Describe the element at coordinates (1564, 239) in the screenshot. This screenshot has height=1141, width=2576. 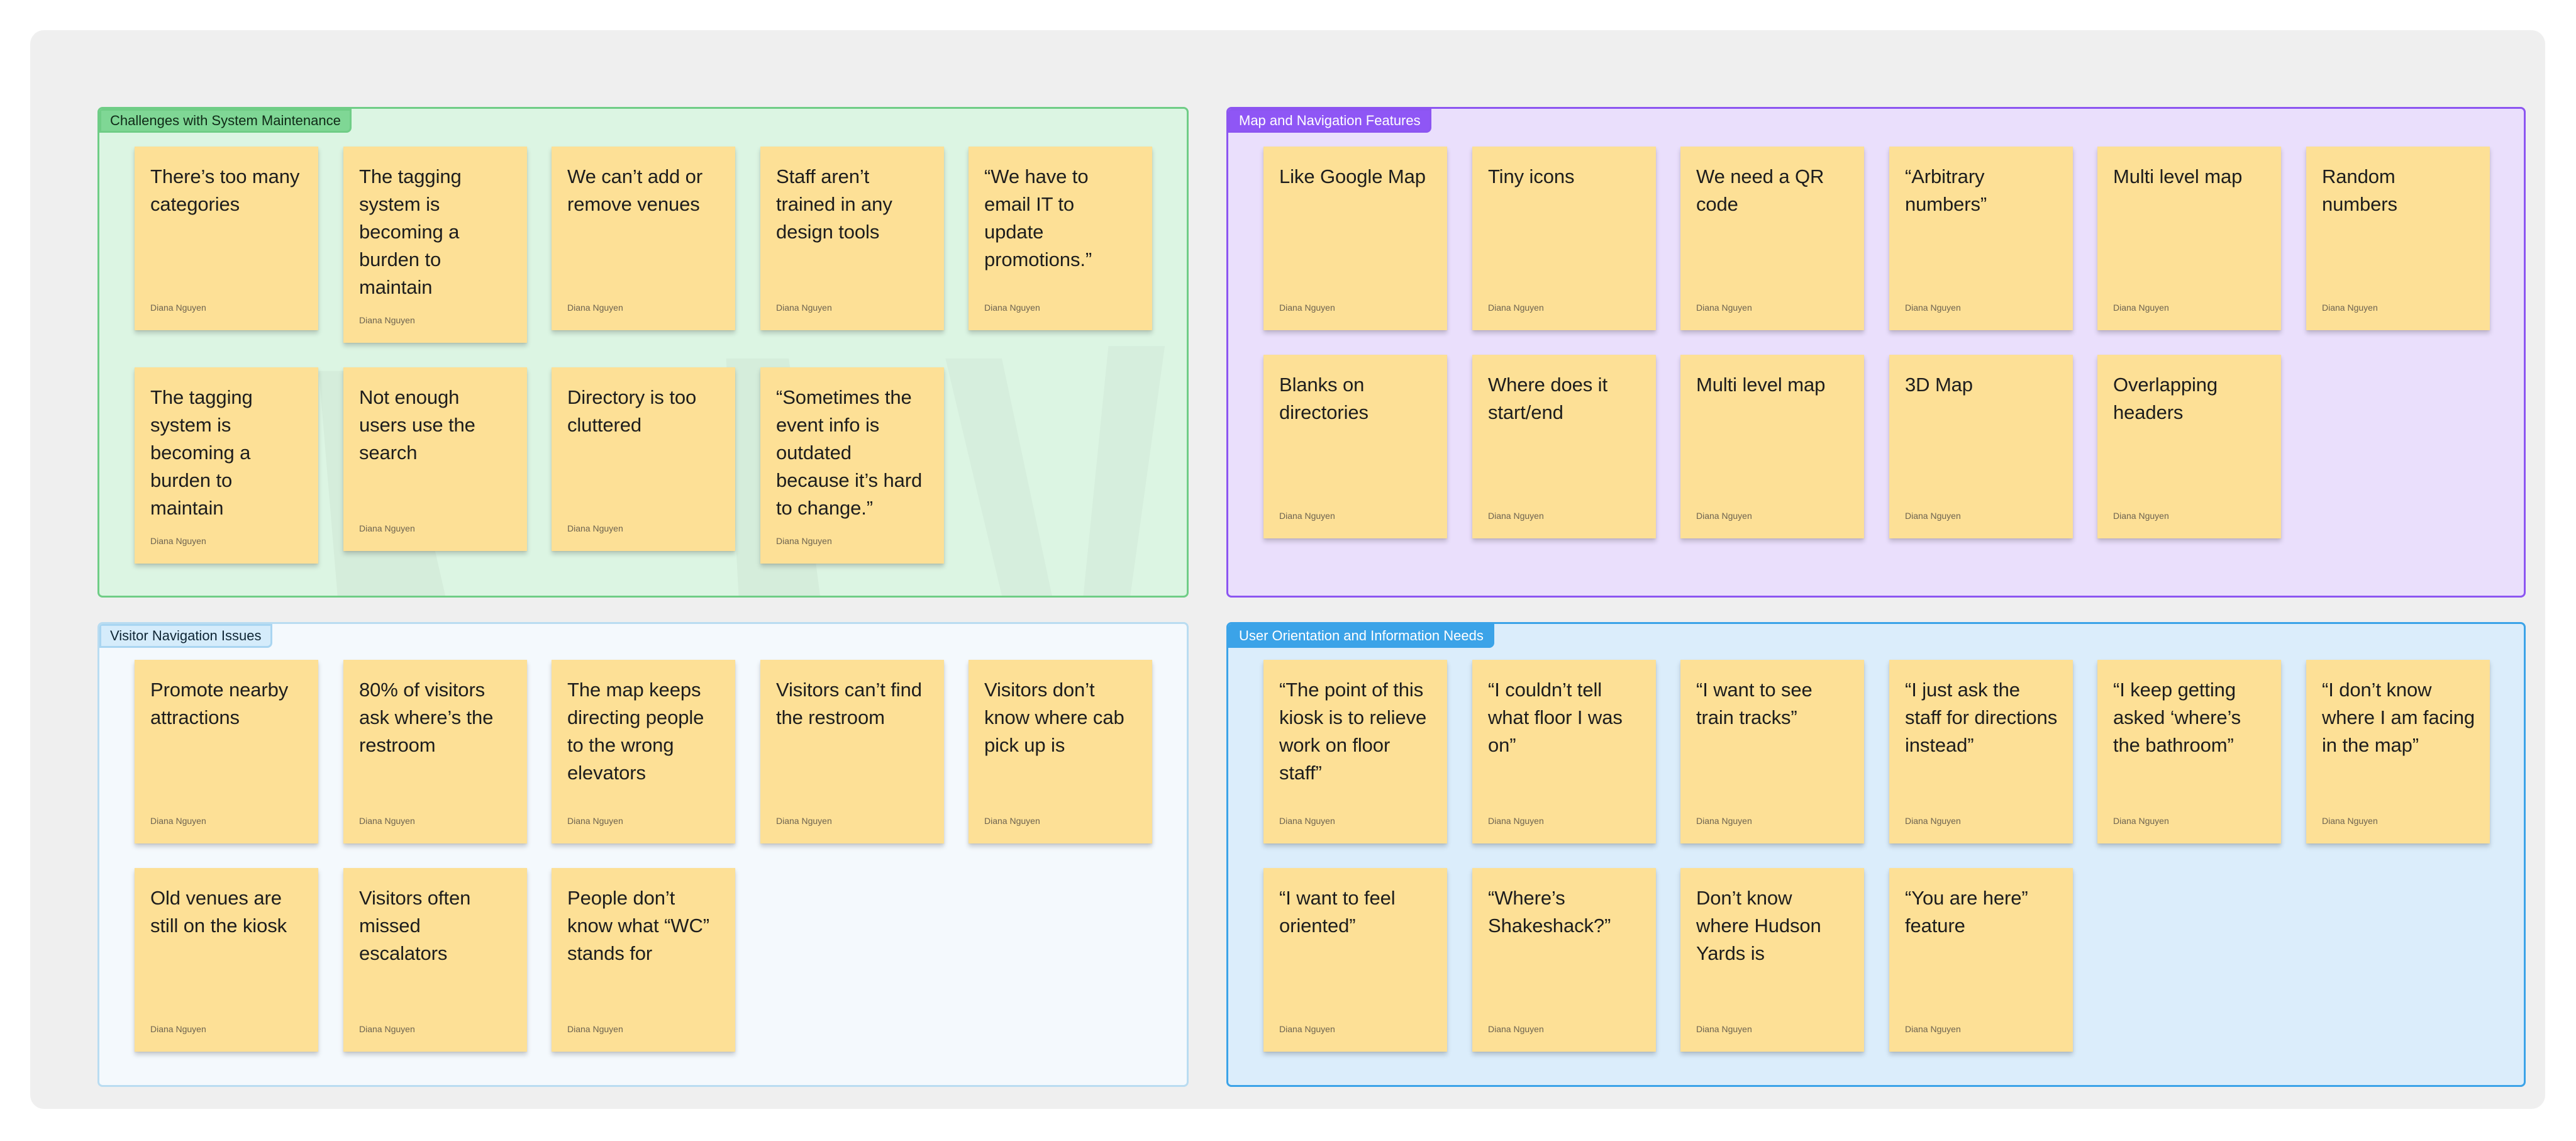
I see `sticky-note: Tiny icons Diana Nguyen` at that location.